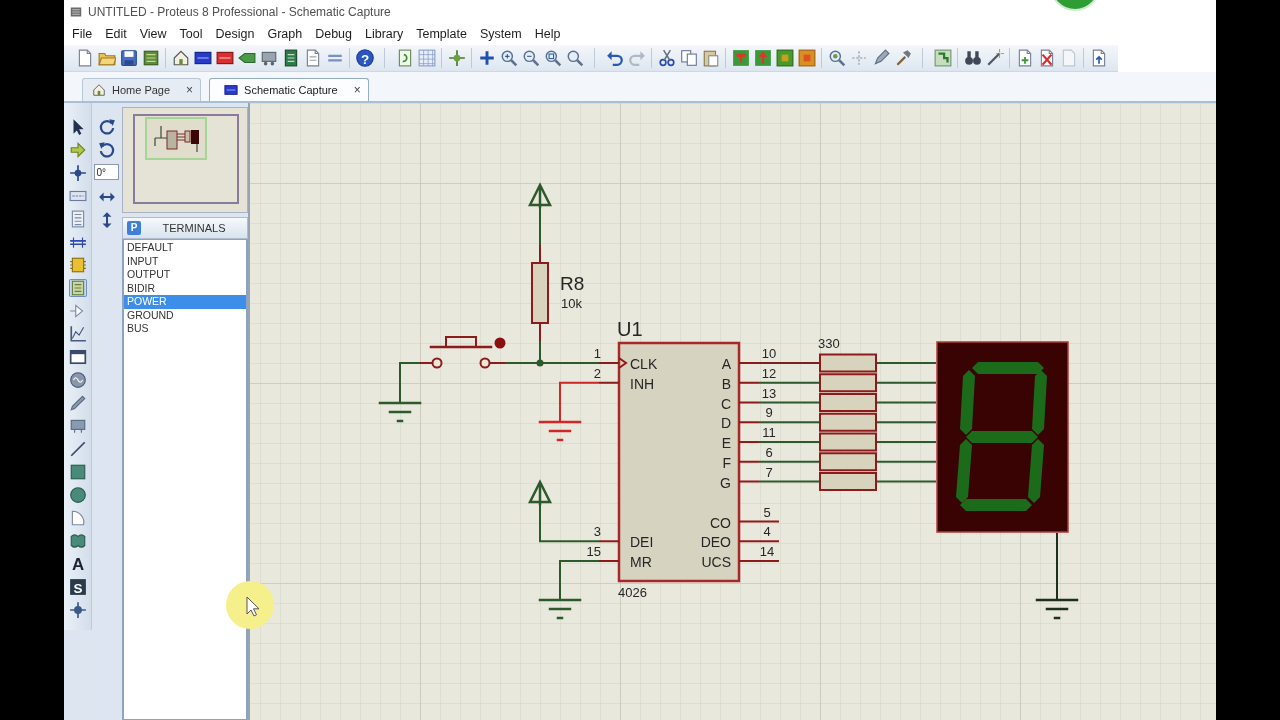  I want to click on scissors-icon, so click(667, 58).